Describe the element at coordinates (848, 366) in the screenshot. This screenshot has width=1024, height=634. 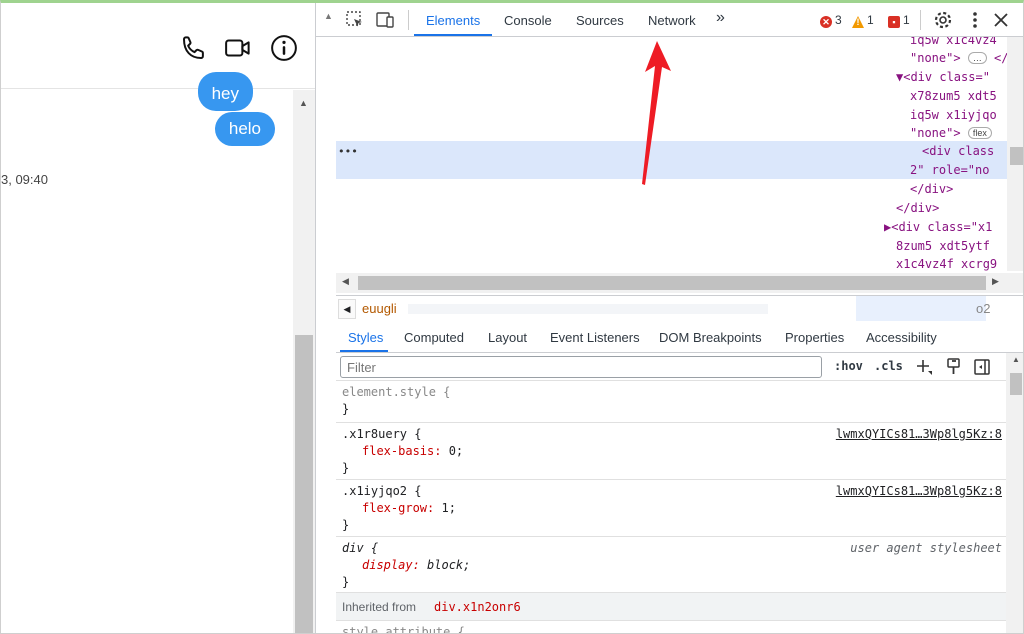
I see `hover-state-toggle: :hov` at that location.